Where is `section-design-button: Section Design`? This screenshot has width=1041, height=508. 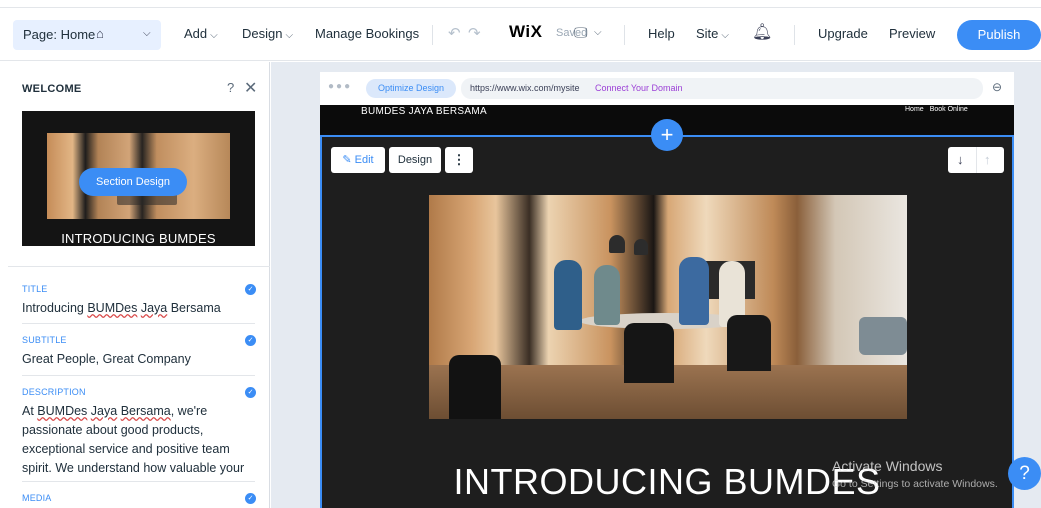
section-design-button: Section Design is located at coordinates (133, 182).